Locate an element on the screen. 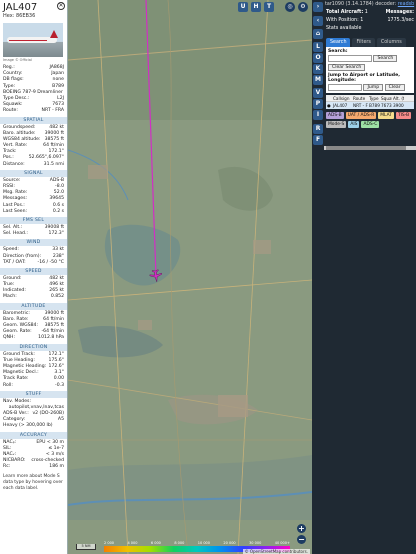 Image resolution: width=416 pixels, height=554 pixels. clear-jump-button: Clear is located at coordinates (394, 87).